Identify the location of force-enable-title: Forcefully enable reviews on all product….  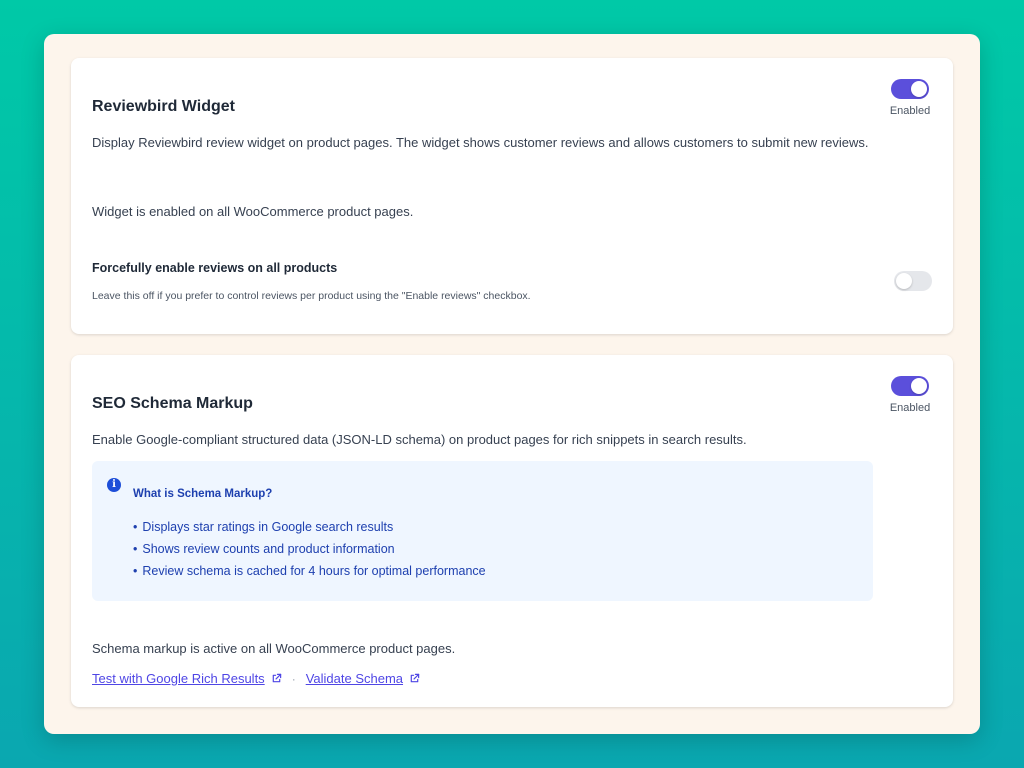
(215, 268).